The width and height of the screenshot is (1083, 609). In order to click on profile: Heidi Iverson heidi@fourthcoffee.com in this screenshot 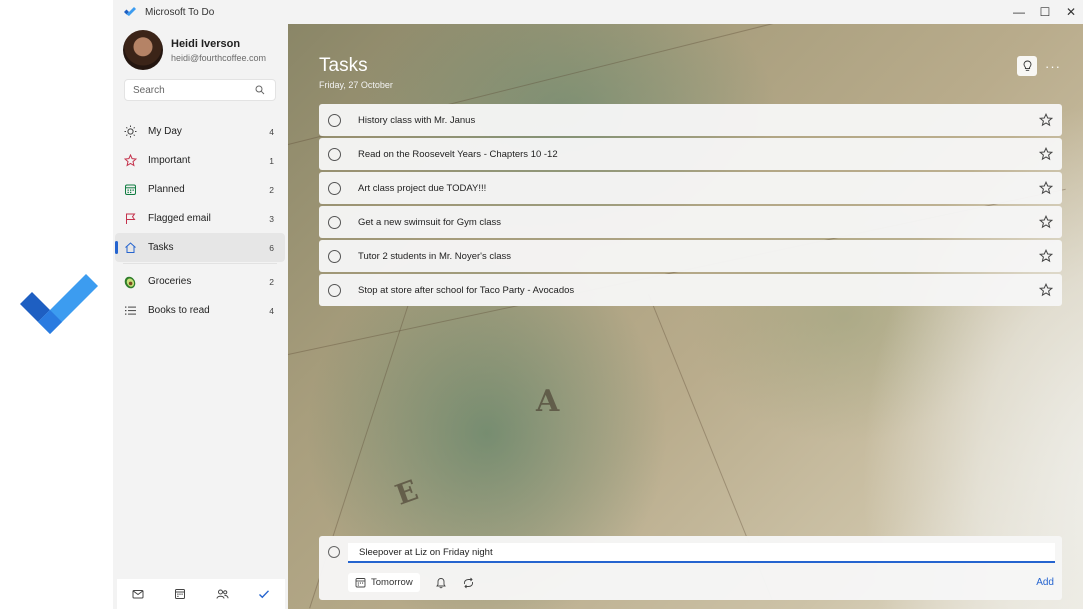, I will do `click(194, 50)`.